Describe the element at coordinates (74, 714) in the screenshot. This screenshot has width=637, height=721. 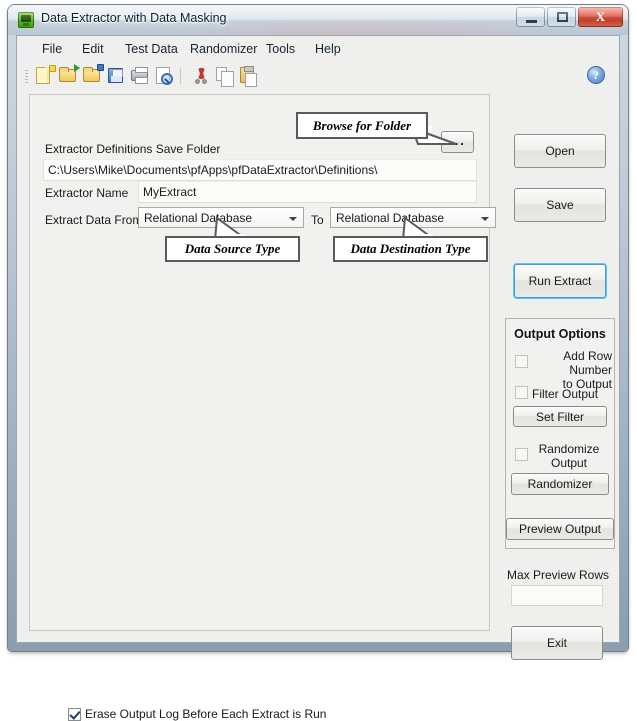
I see `erase-output-log-checkbox` at that location.